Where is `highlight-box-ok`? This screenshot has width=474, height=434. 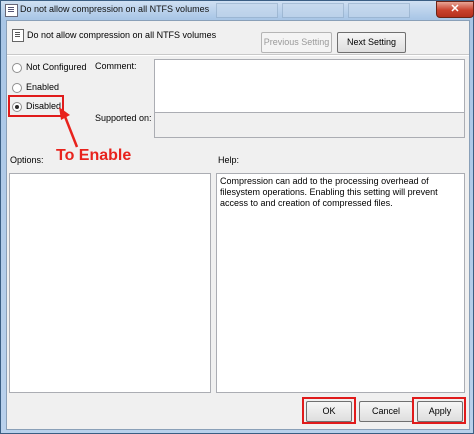
highlight-box-ok is located at coordinates (329, 410).